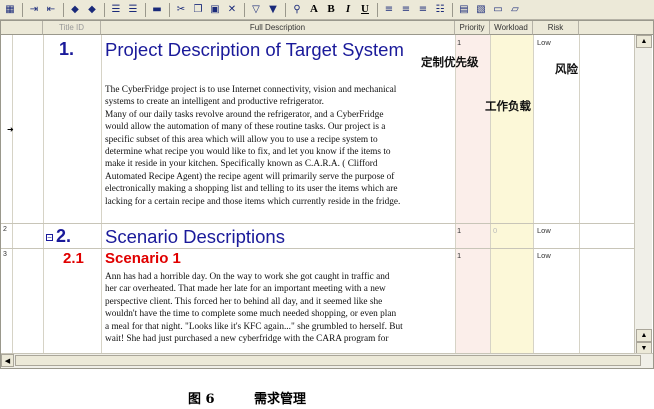 This screenshot has height=409, width=654. What do you see at coordinates (116, 10) in the screenshot?
I see `align-top-icon: ☰` at bounding box center [116, 10].